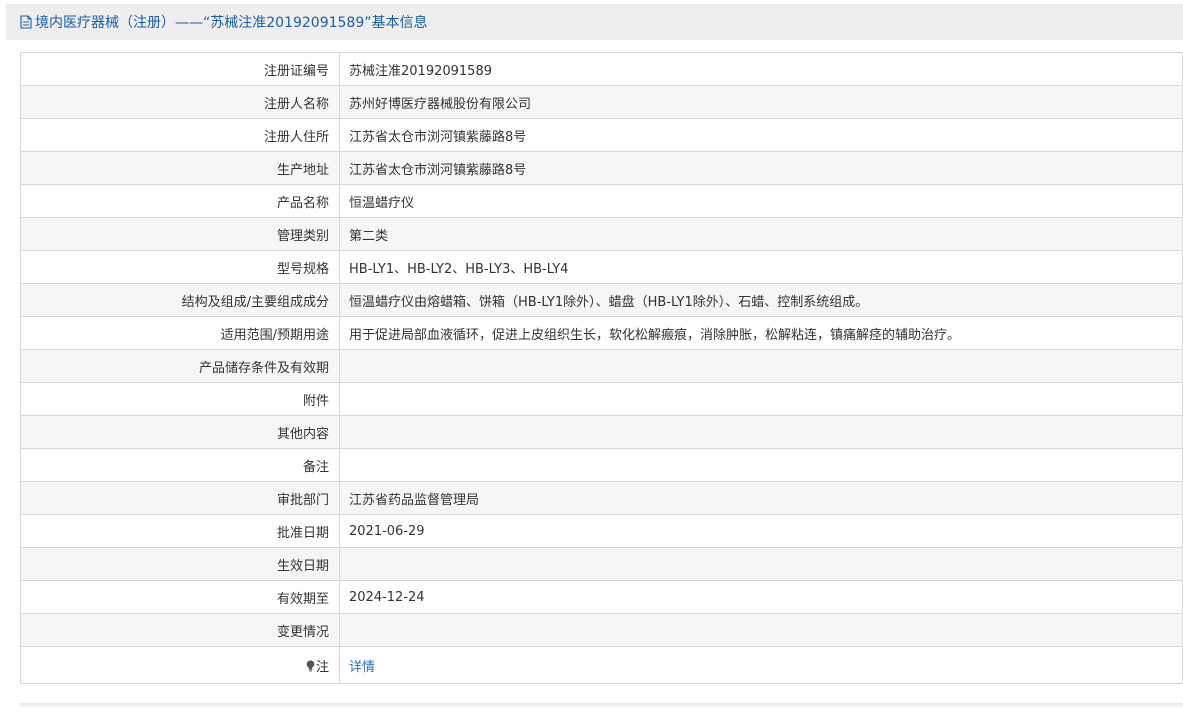  I want to click on field-value: 2024-12-24, so click(761, 597).